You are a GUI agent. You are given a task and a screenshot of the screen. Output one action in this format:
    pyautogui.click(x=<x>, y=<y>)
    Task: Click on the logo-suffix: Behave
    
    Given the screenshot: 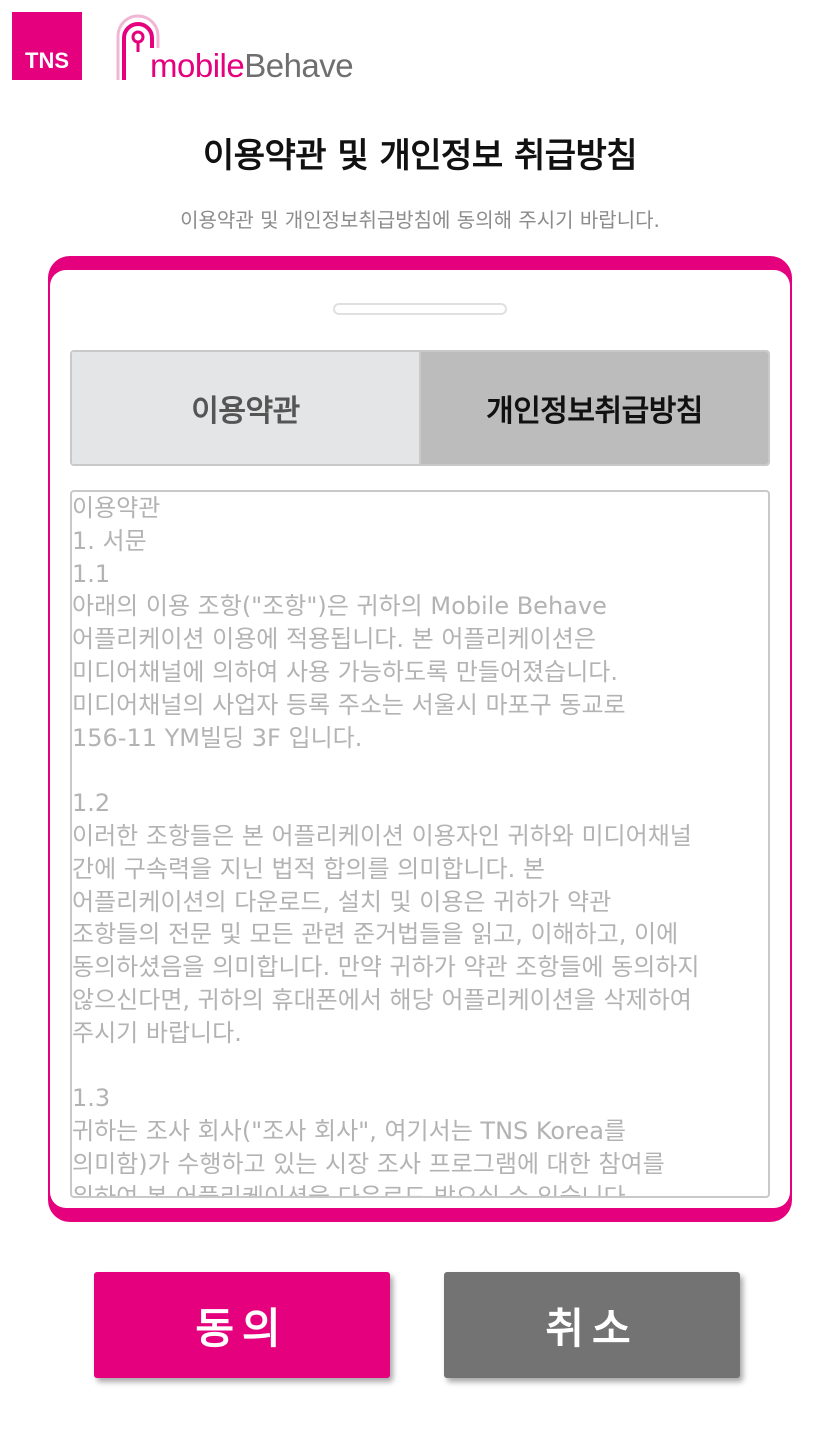 What is the action you would take?
    pyautogui.click(x=299, y=65)
    